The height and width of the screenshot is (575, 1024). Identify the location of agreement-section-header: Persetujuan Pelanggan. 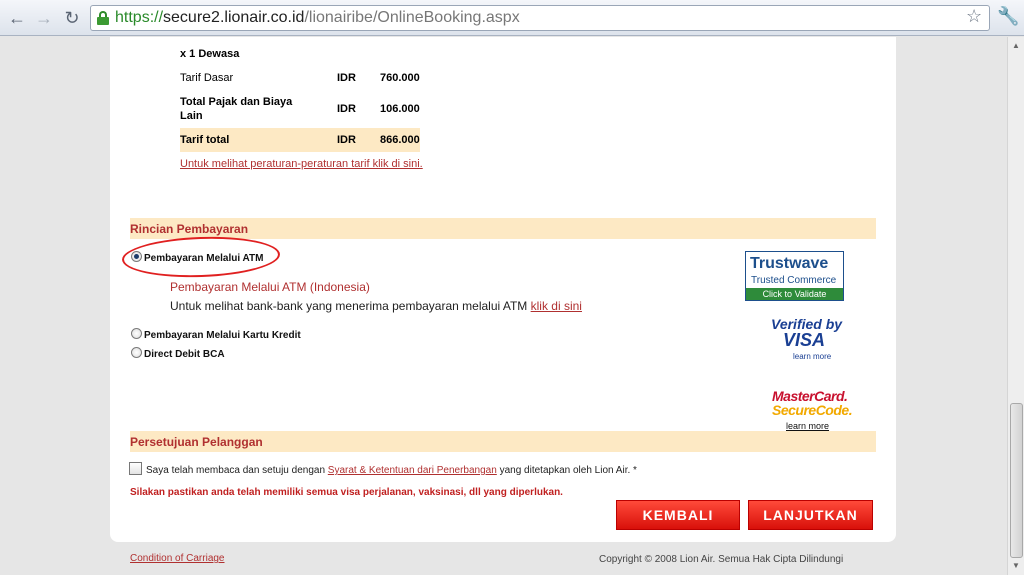
(503, 441).